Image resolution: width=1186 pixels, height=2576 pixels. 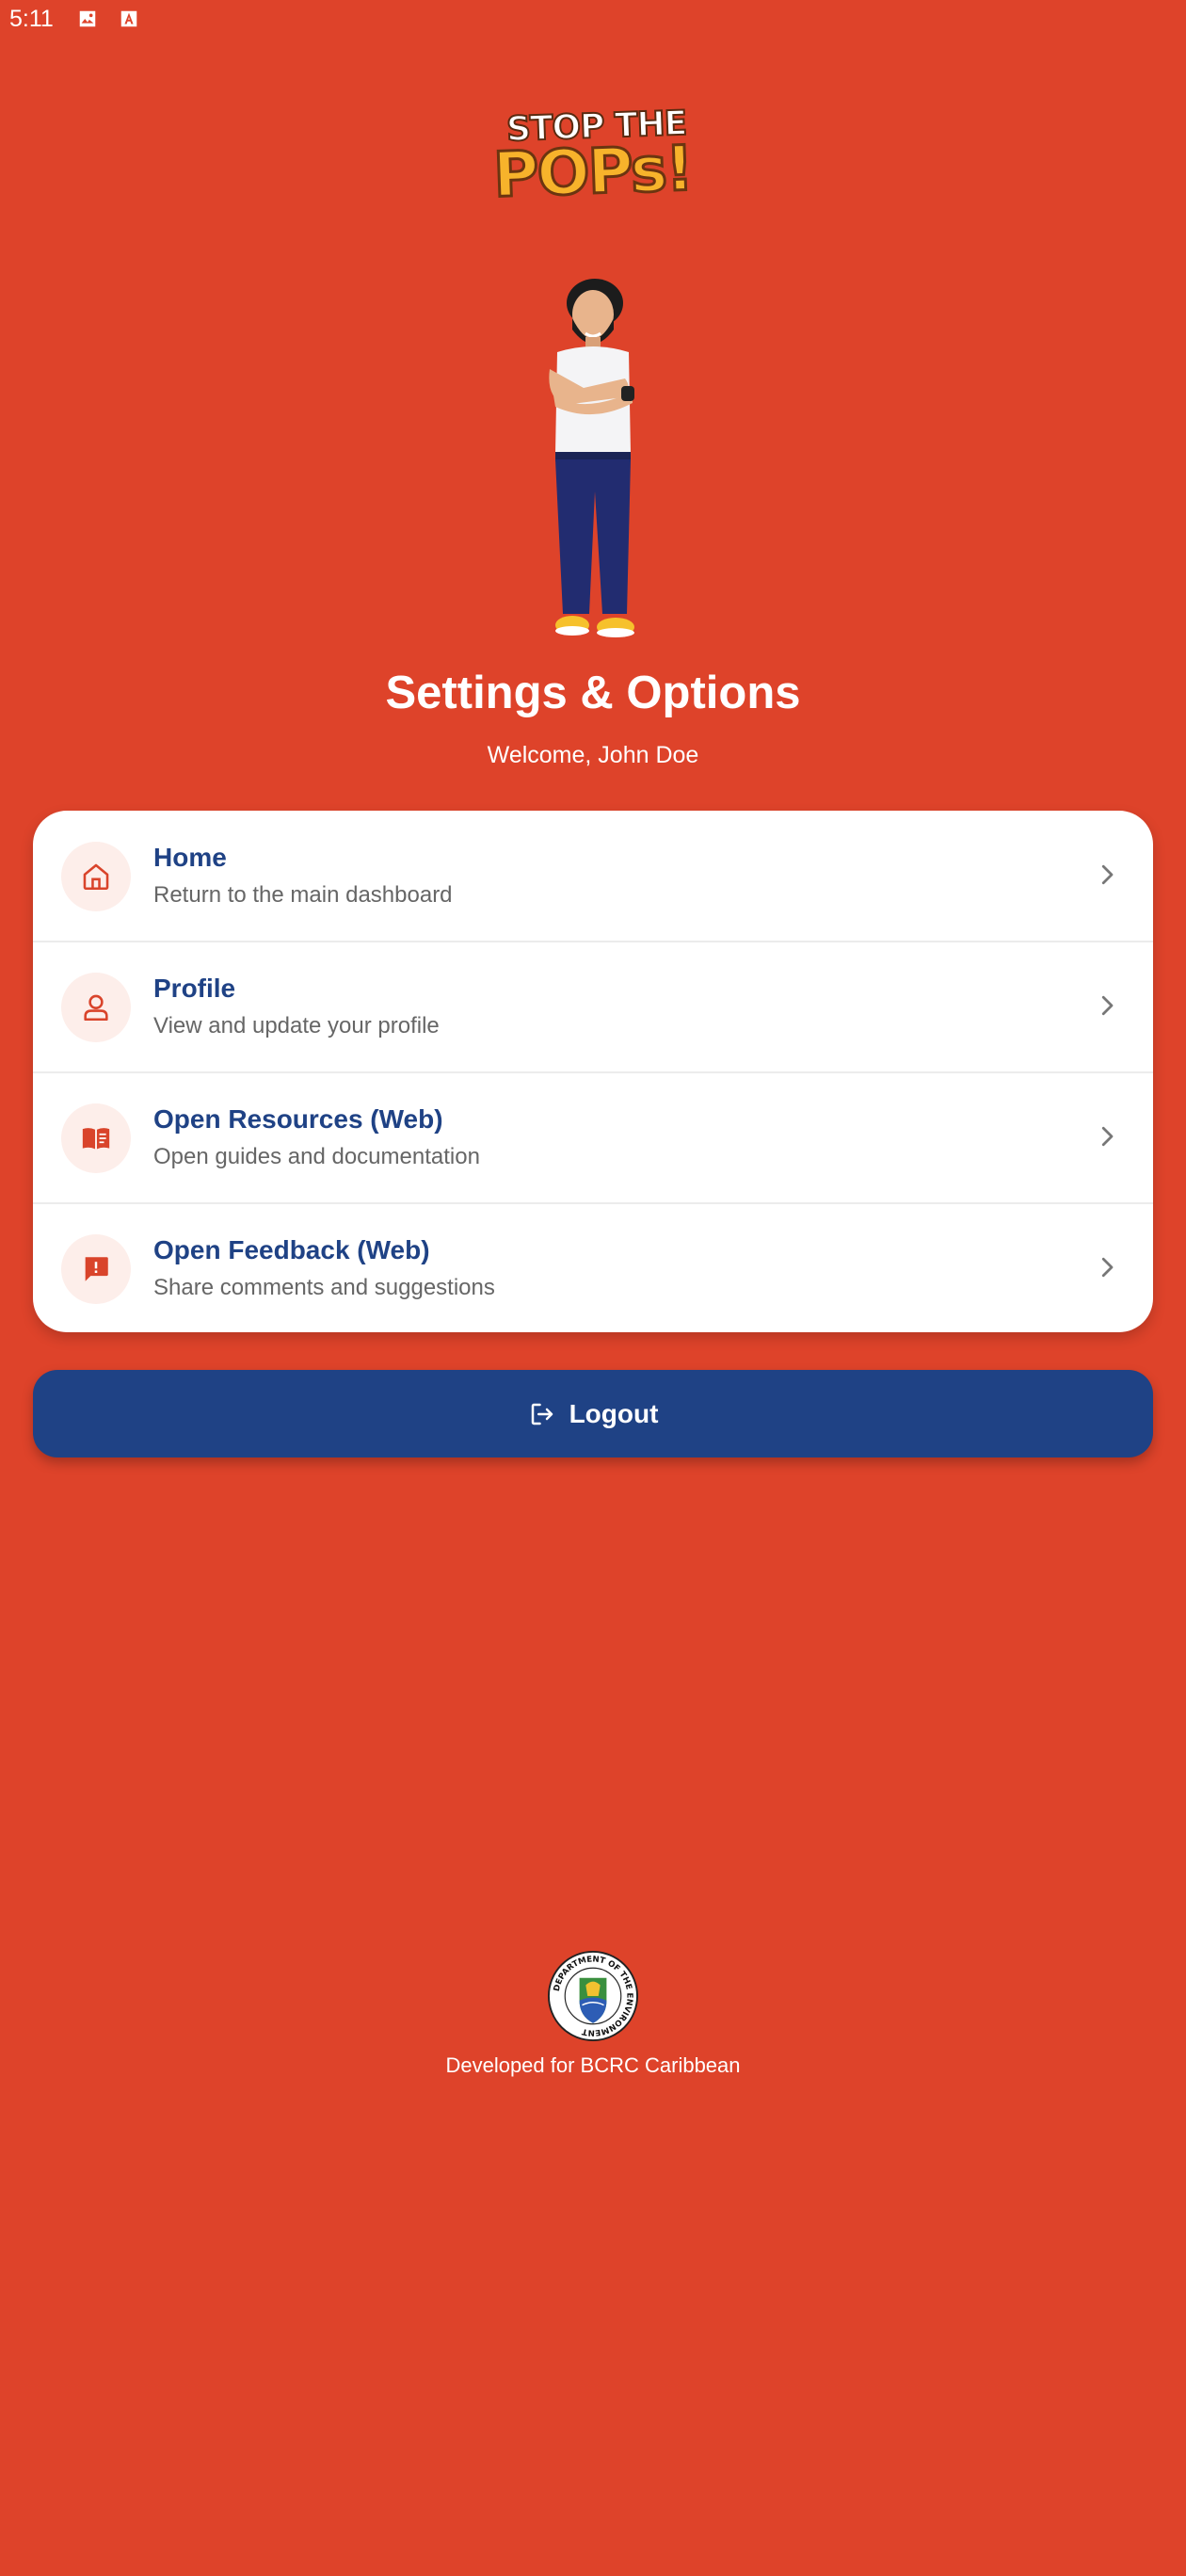 I want to click on book-icon-badge, so click(x=96, y=1138).